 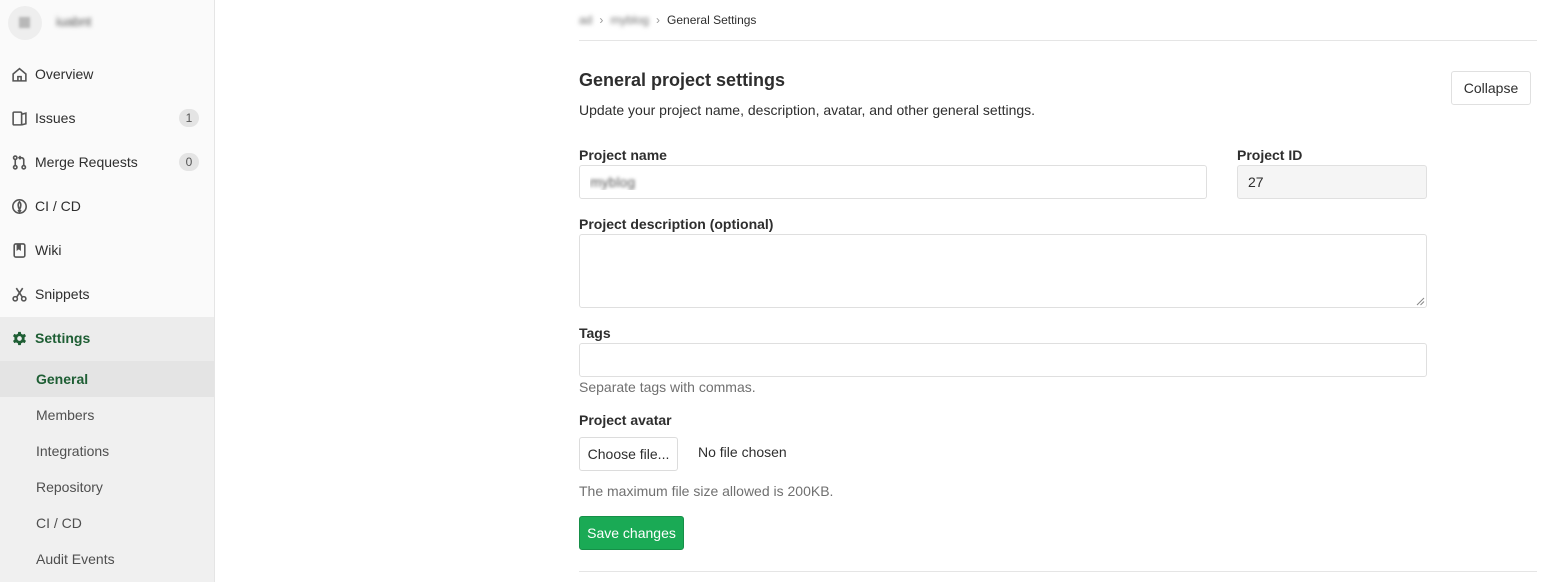 What do you see at coordinates (682, 80) in the screenshot?
I see `page-title: General project settings` at bounding box center [682, 80].